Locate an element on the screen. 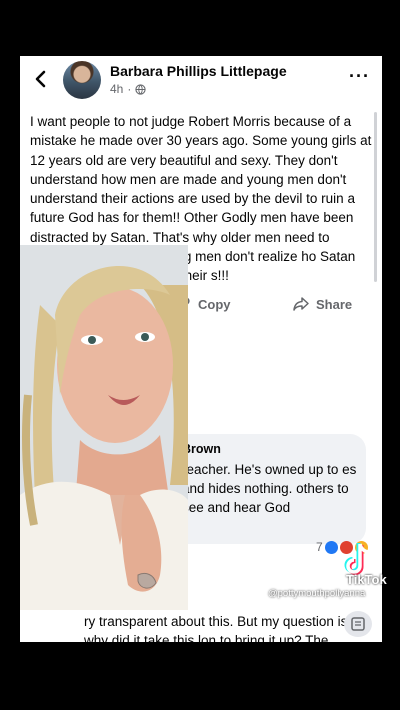 The width and height of the screenshot is (400, 710). copy-label: Copy is located at coordinates (214, 304).